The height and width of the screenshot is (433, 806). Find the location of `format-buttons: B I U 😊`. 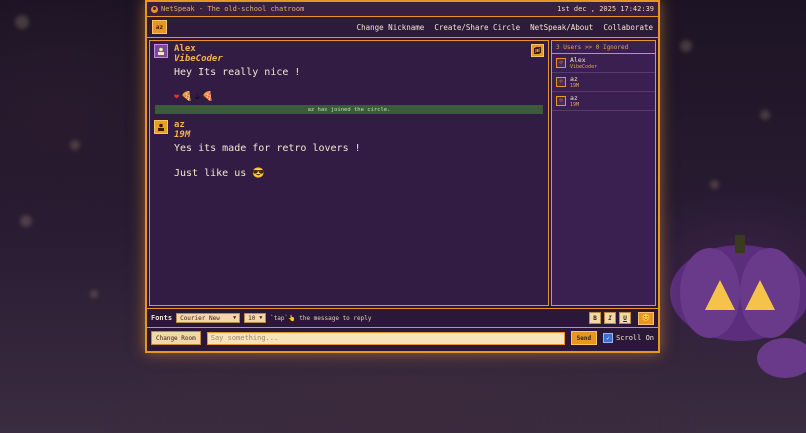

format-buttons: B I U 😊 is located at coordinates (621, 318).